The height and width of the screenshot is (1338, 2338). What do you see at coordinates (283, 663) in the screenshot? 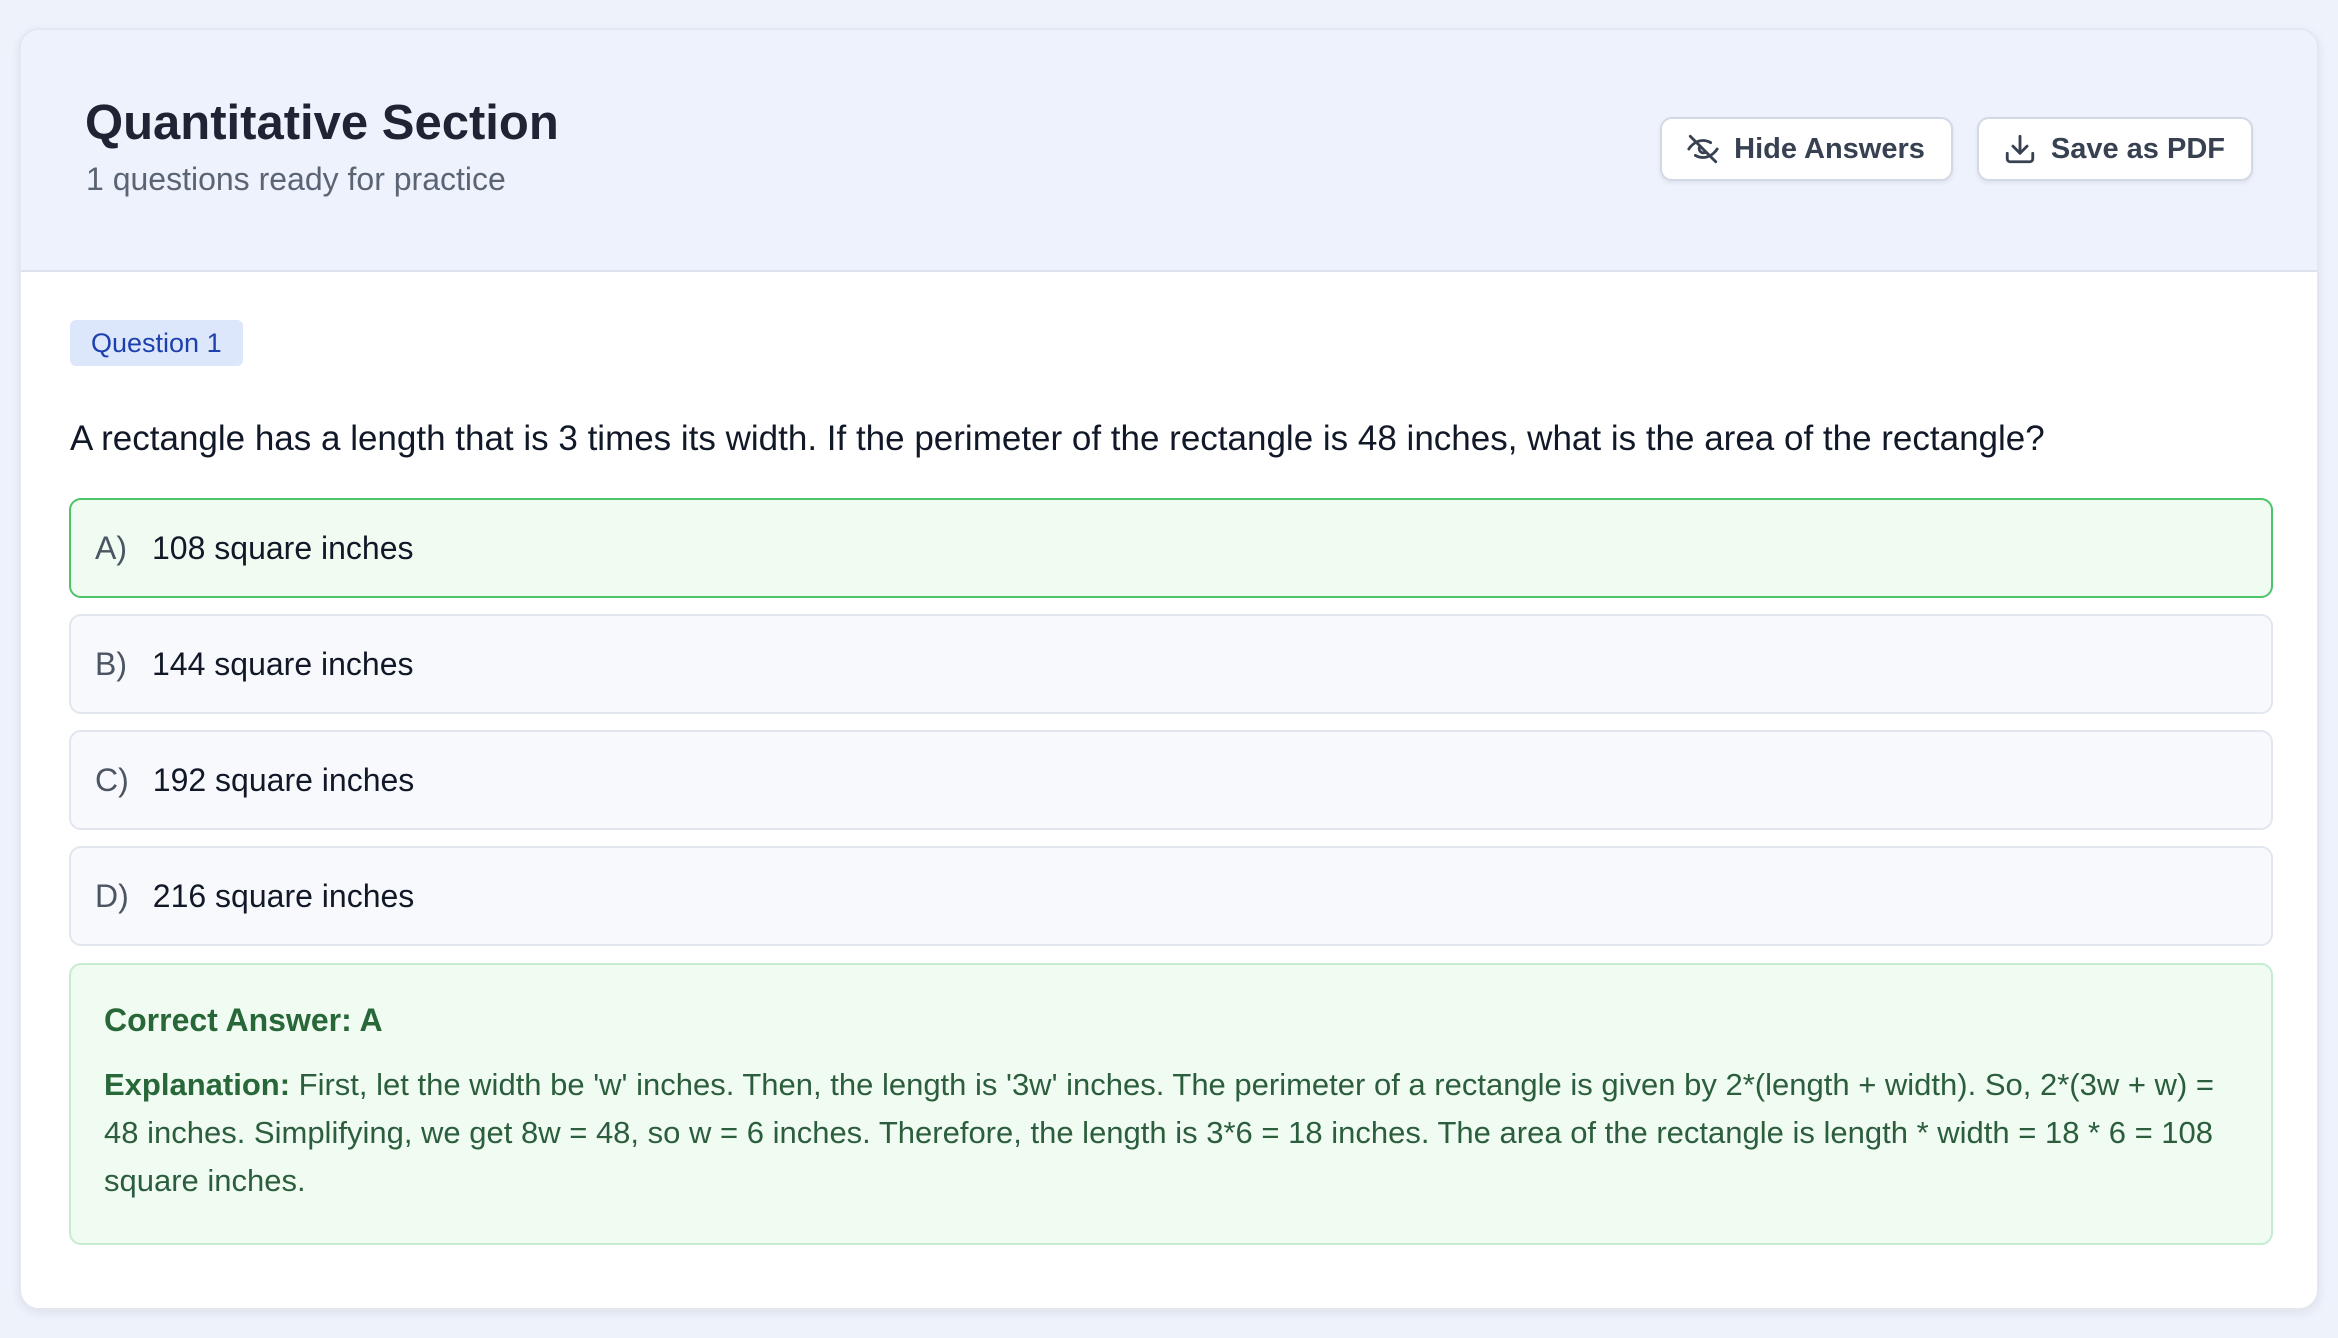
I see `option-text: 144 square inches` at bounding box center [283, 663].